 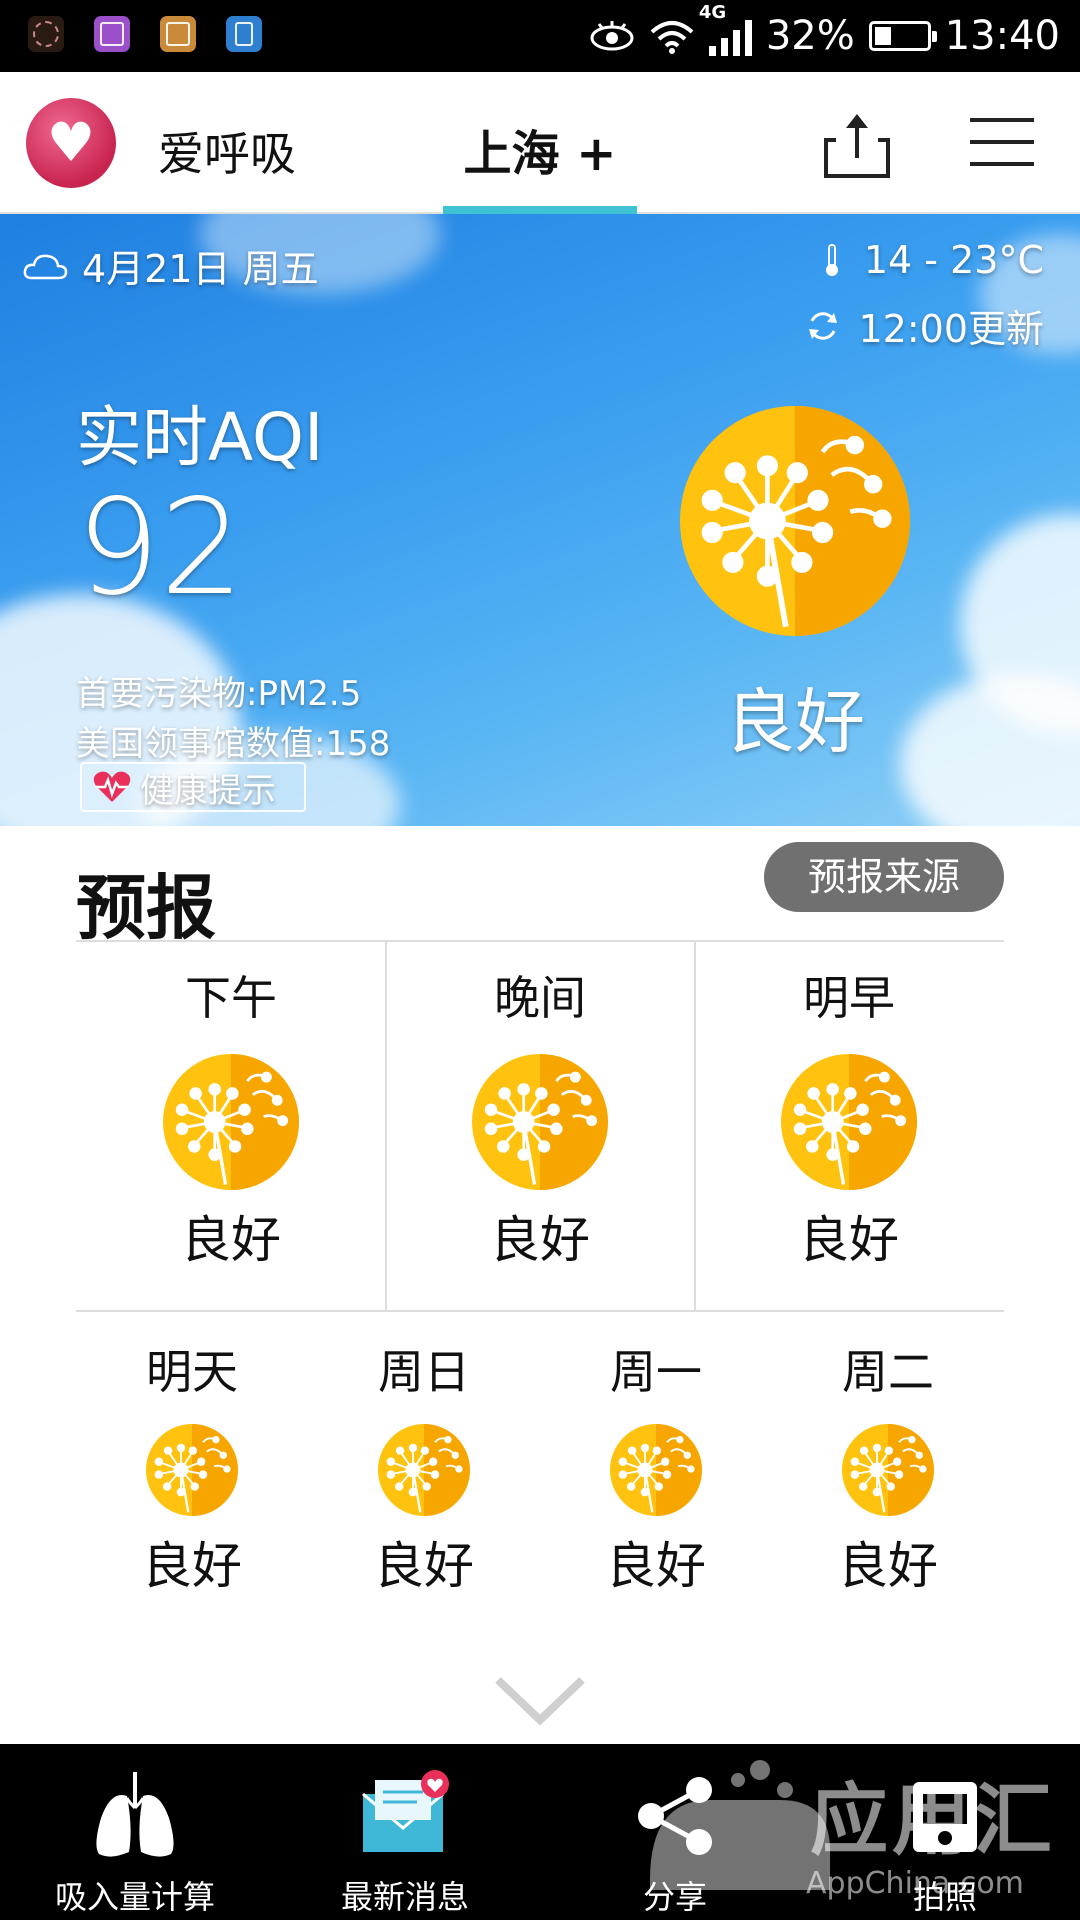 I want to click on period-label: 晚间, so click(x=540, y=998).